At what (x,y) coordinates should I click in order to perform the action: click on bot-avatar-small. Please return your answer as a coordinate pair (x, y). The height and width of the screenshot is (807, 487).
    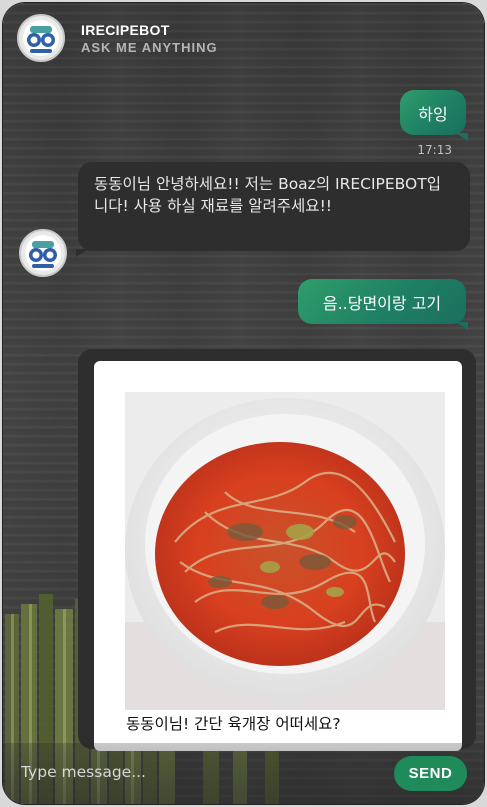
    Looking at the image, I should click on (43, 253).